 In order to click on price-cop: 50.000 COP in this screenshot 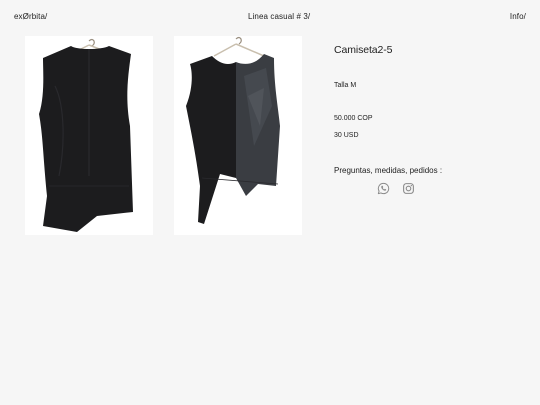, I will do `click(353, 118)`.